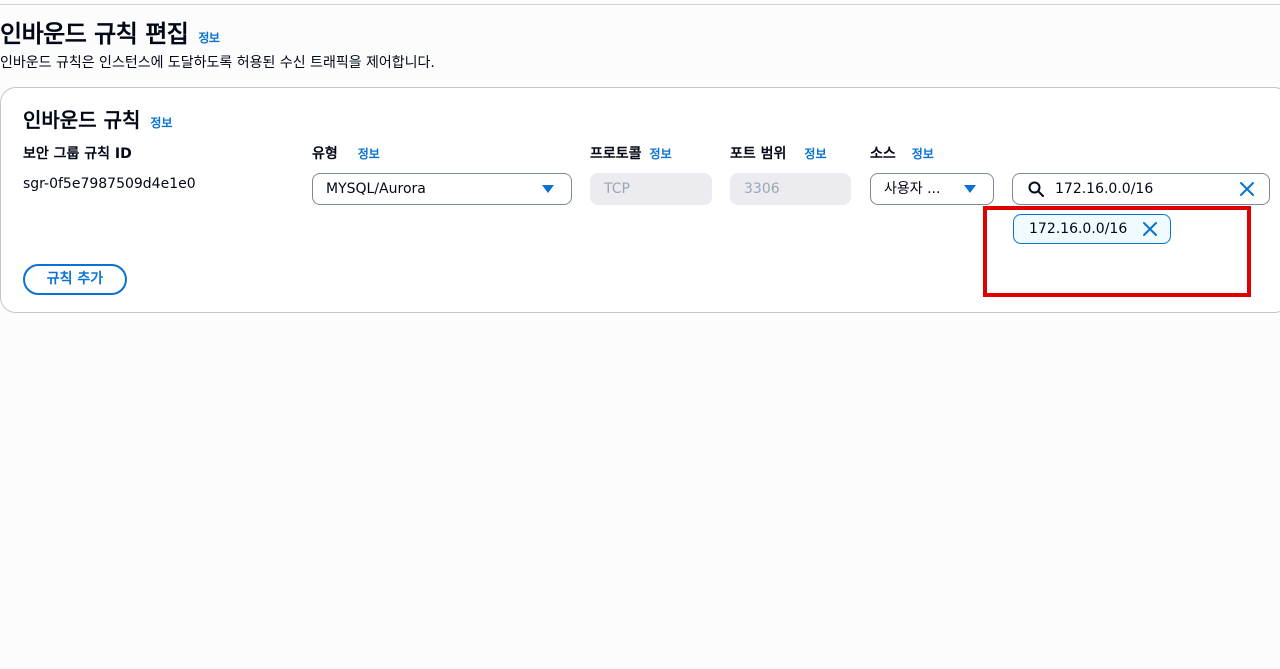 The image size is (1280, 669). I want to click on panel-title: 인바운드 규칙 정보, so click(97, 118).